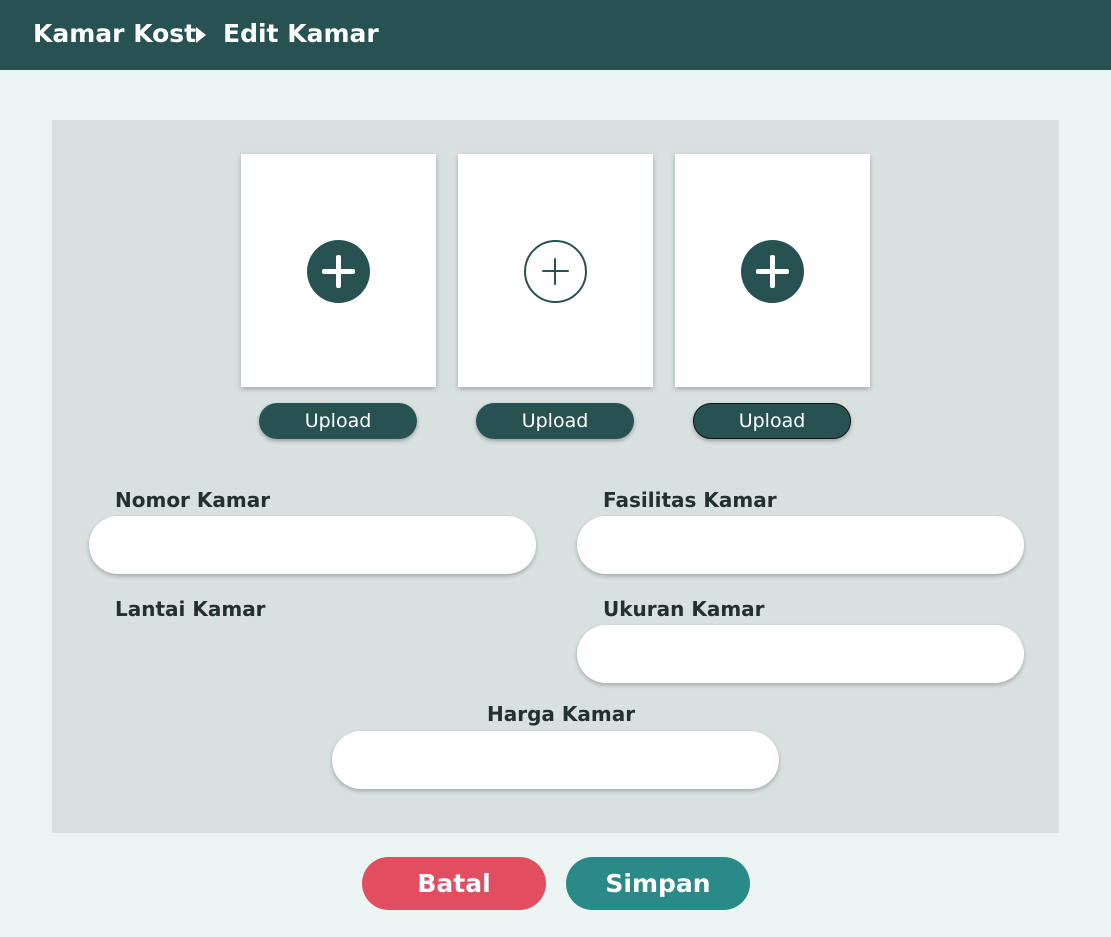 The height and width of the screenshot is (937, 1111). What do you see at coordinates (658, 883) in the screenshot?
I see `save-button: Simpan` at bounding box center [658, 883].